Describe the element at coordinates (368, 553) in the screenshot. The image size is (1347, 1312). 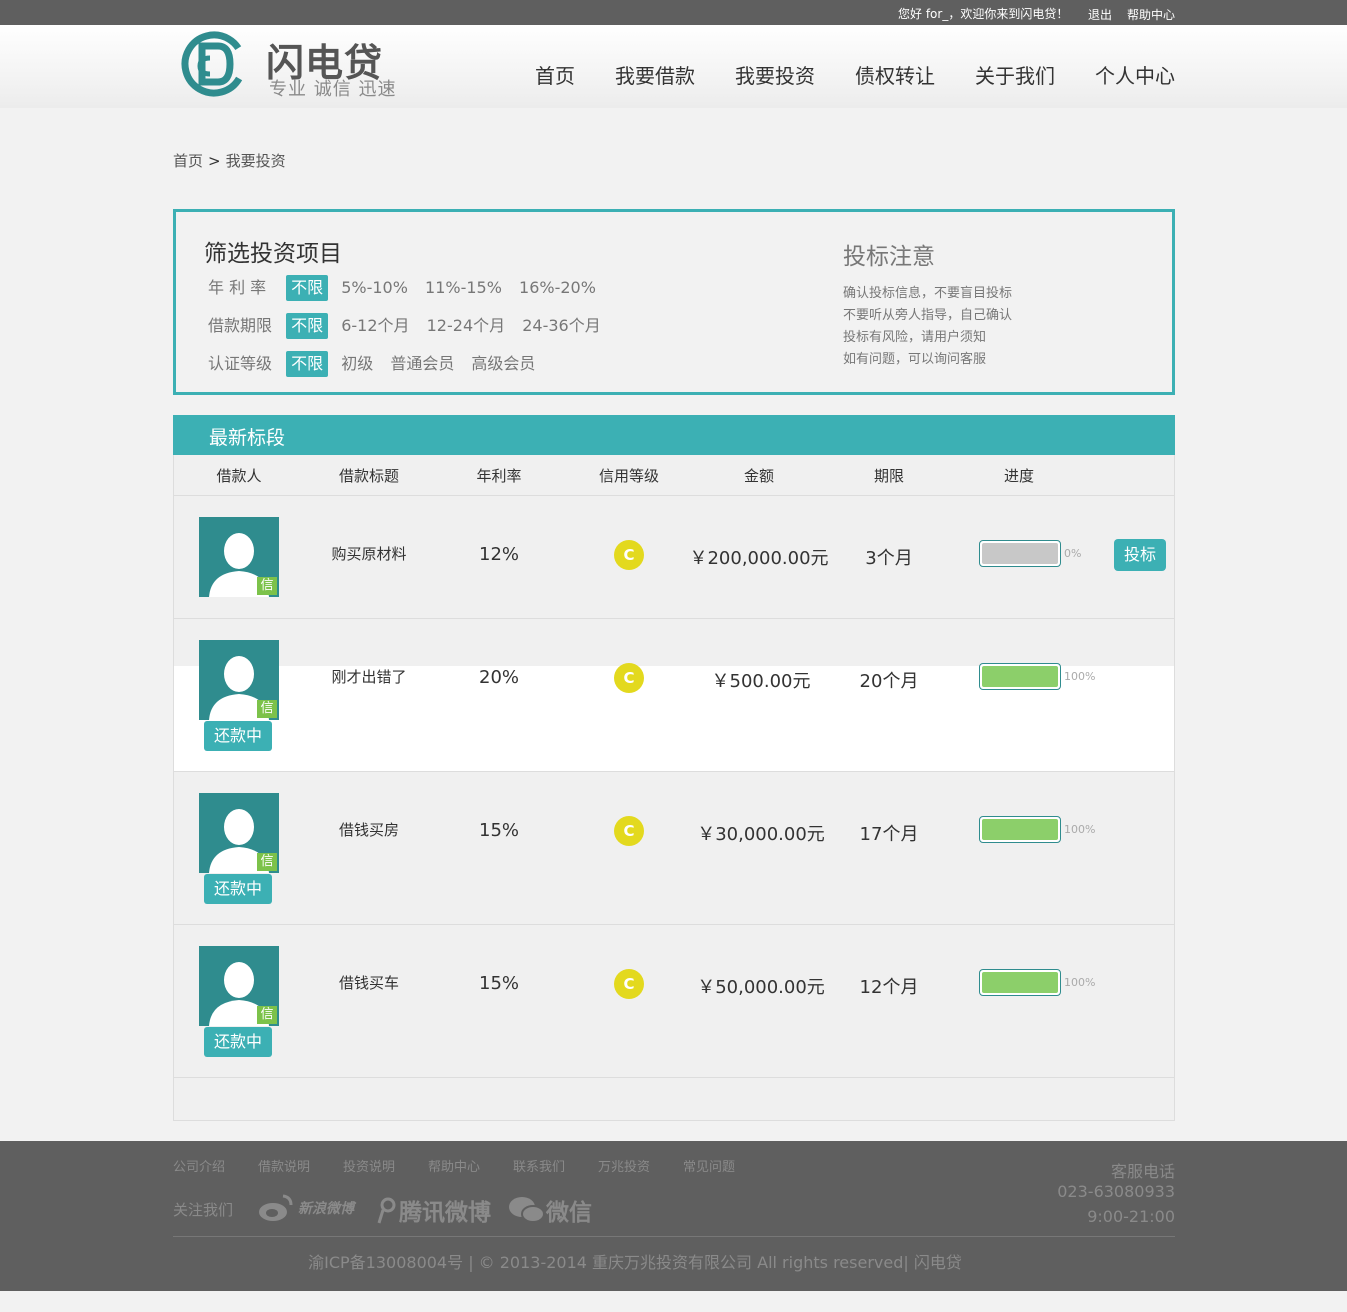
I see `loan-title: 购买原材料` at that location.